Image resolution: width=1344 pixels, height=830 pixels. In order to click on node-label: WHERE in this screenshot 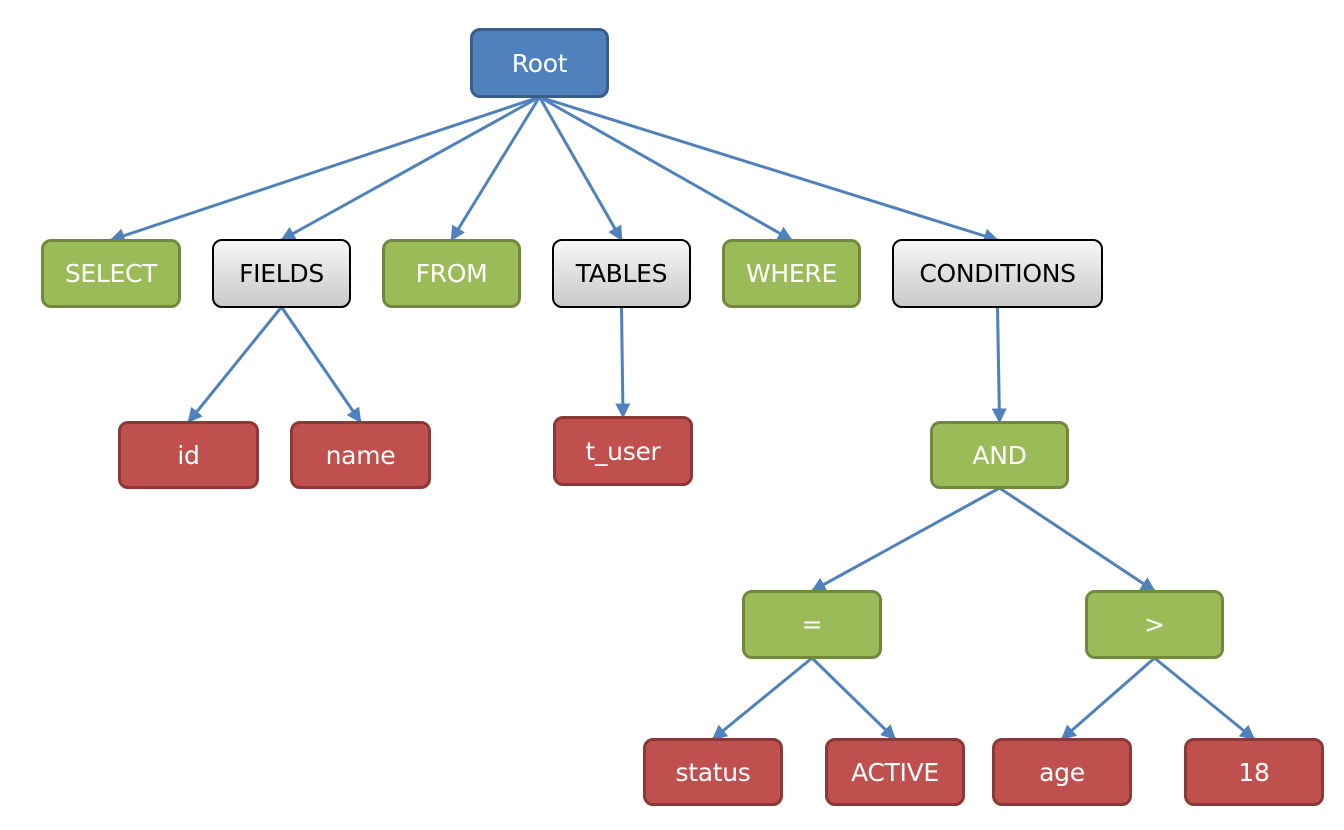, I will do `click(791, 273)`.